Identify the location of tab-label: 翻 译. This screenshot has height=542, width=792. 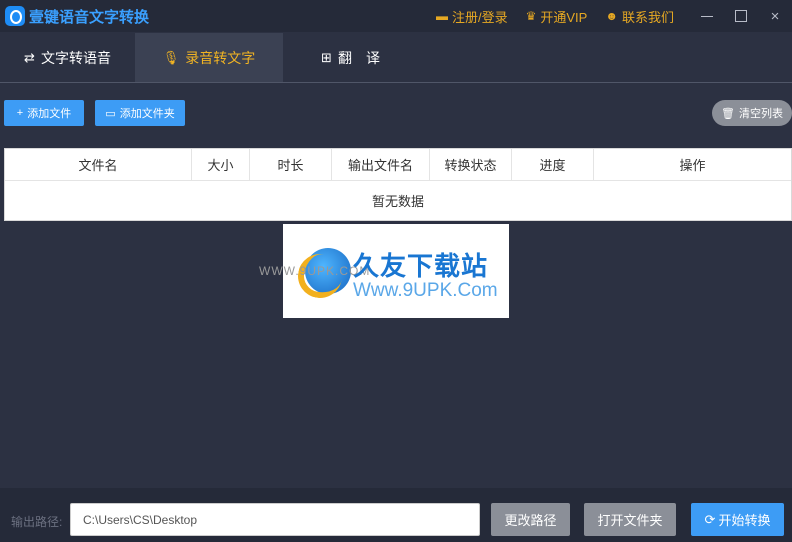
(358, 57).